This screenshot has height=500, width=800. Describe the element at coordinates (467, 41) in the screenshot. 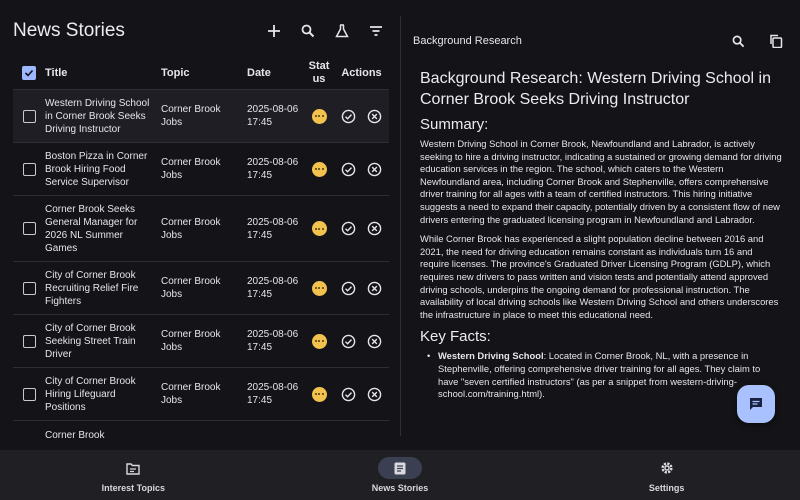

I see `panel-title: Background Research` at that location.